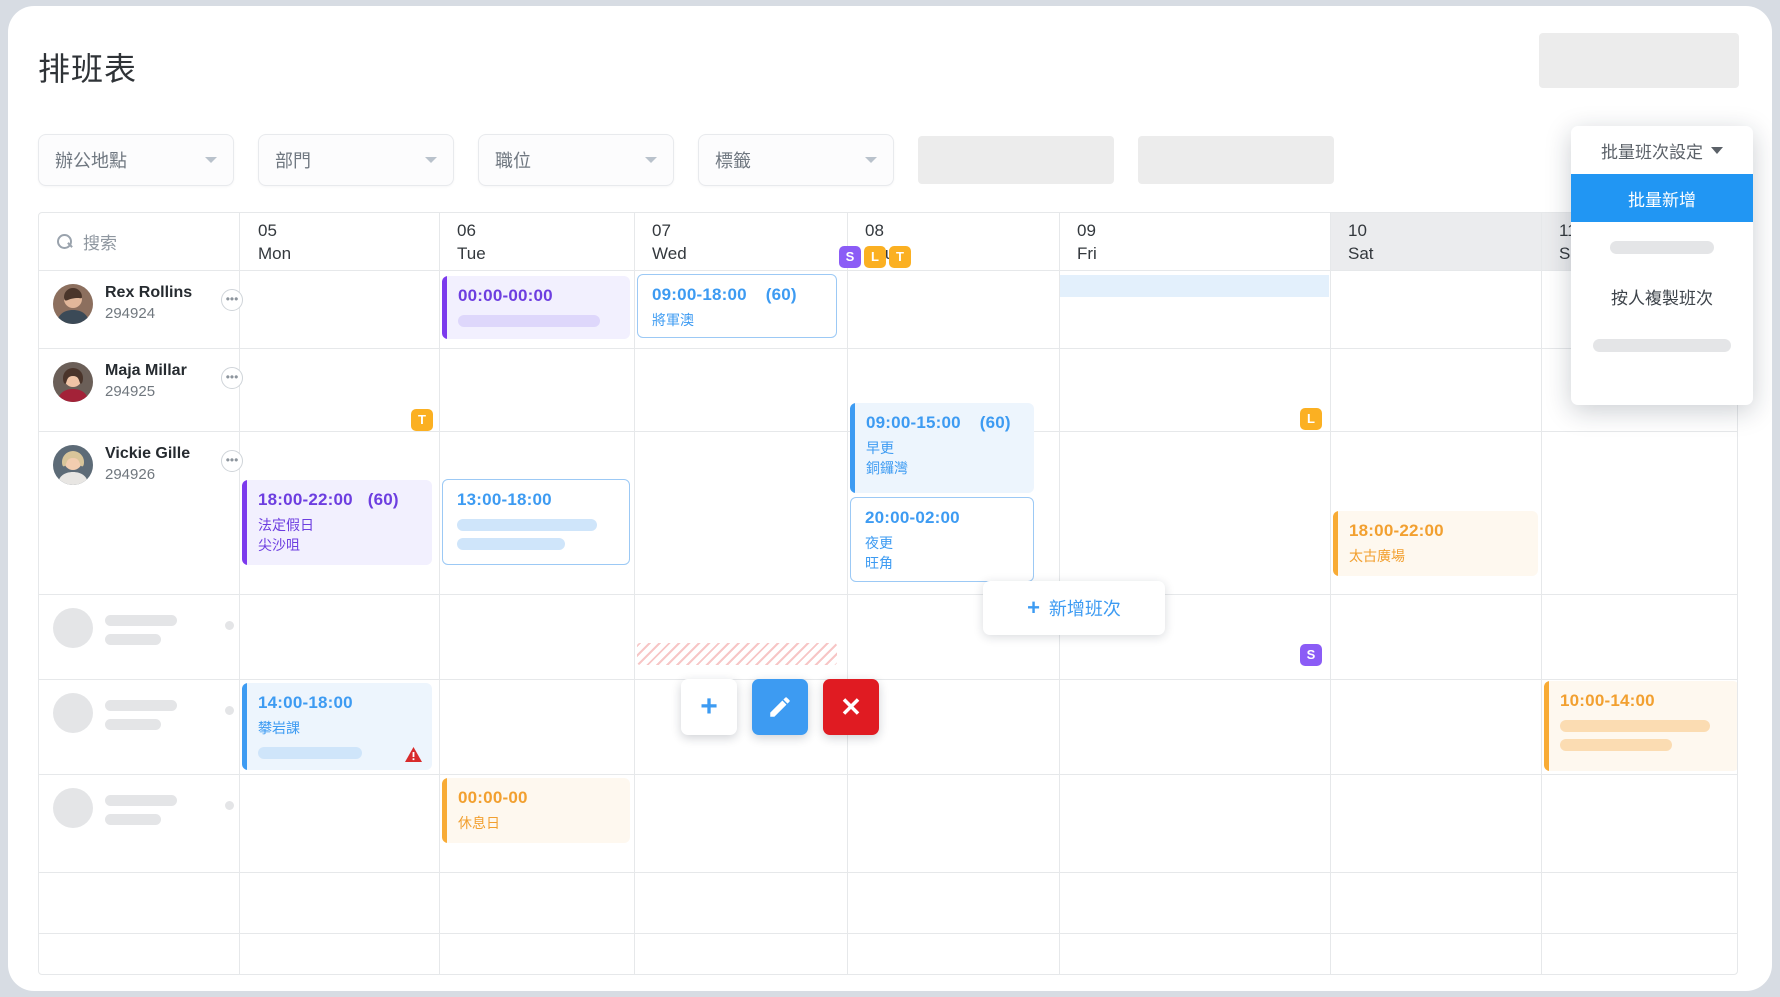 The height and width of the screenshot is (997, 1780). What do you see at coordinates (879, 563) in the screenshot?
I see `shift-location: 旺角` at bounding box center [879, 563].